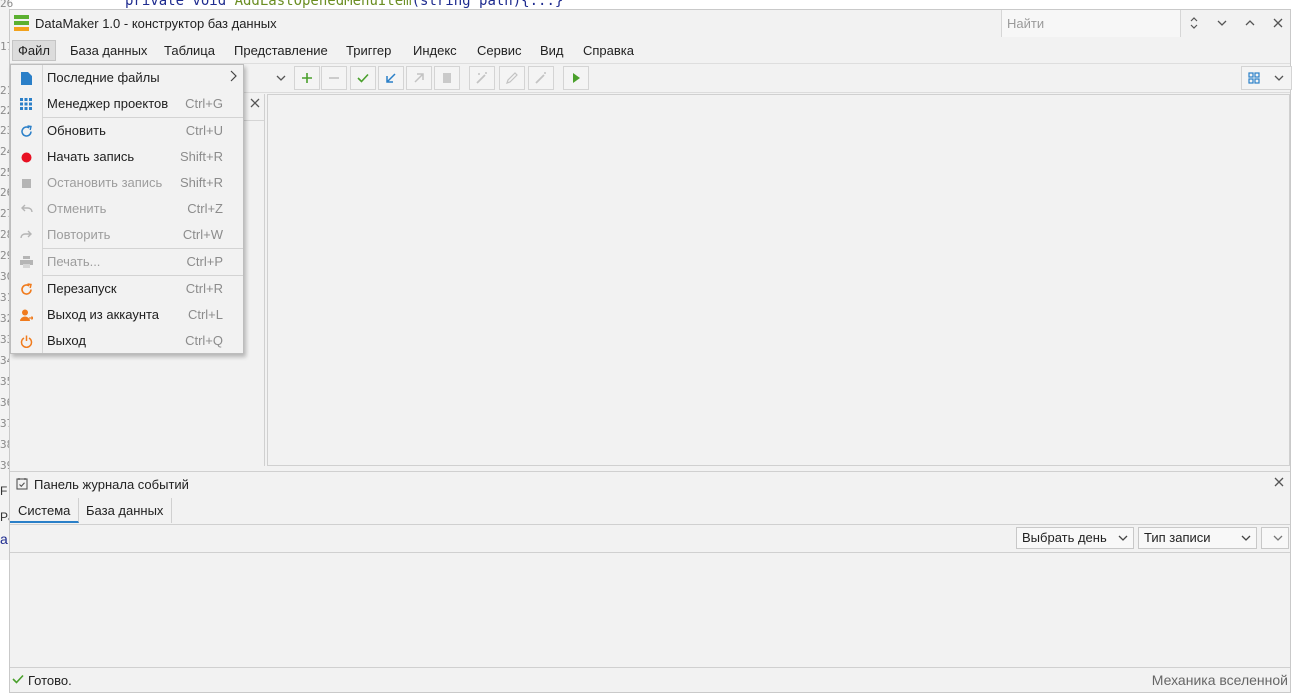 The height and width of the screenshot is (700, 1300). I want to click on close-button, so click(1278, 23).